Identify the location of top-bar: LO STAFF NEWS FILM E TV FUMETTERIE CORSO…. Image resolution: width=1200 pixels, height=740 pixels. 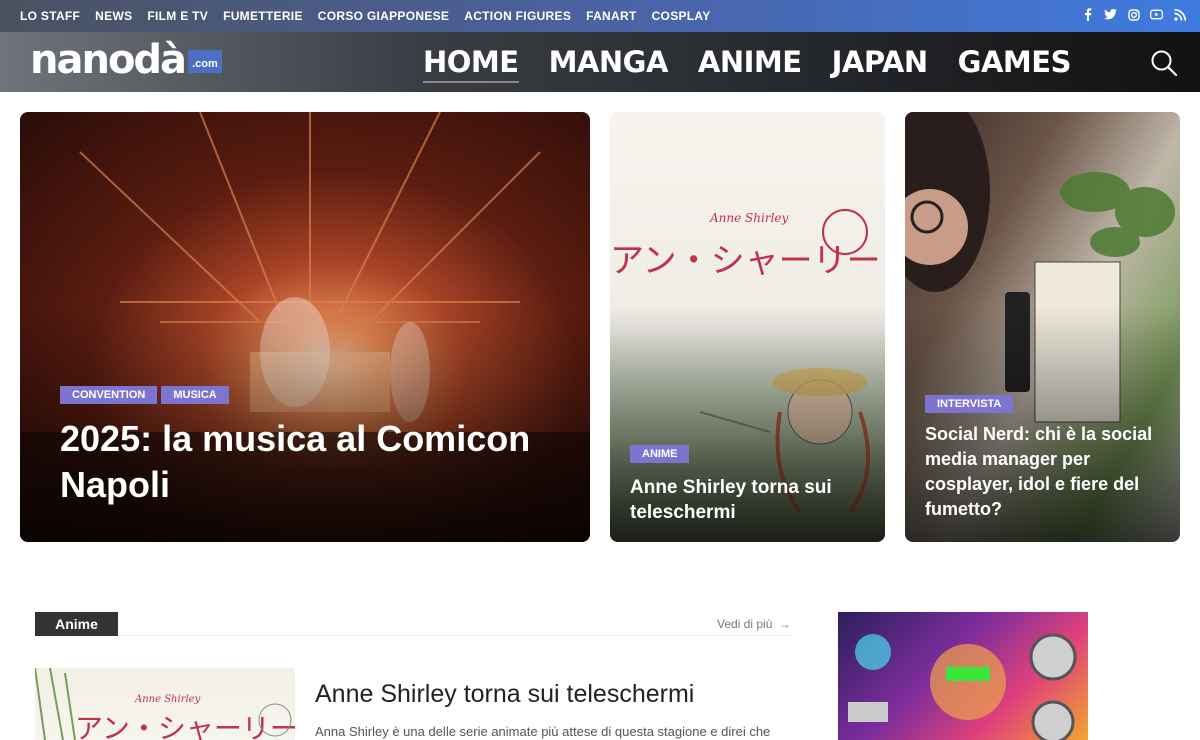
(600, 16).